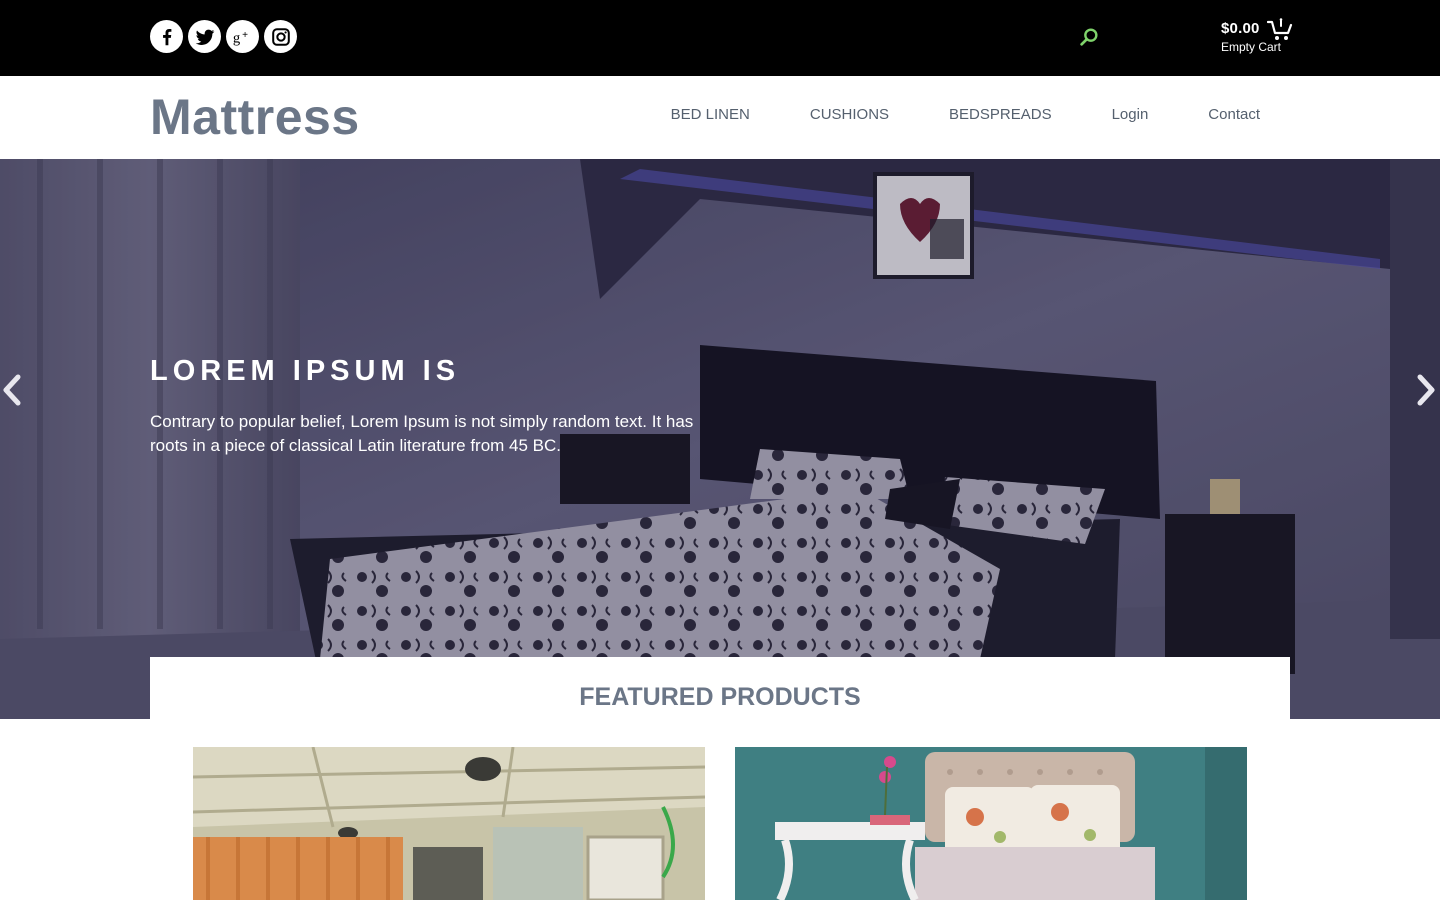 The width and height of the screenshot is (1440, 900). I want to click on nav-contact: Contact, so click(1234, 114).